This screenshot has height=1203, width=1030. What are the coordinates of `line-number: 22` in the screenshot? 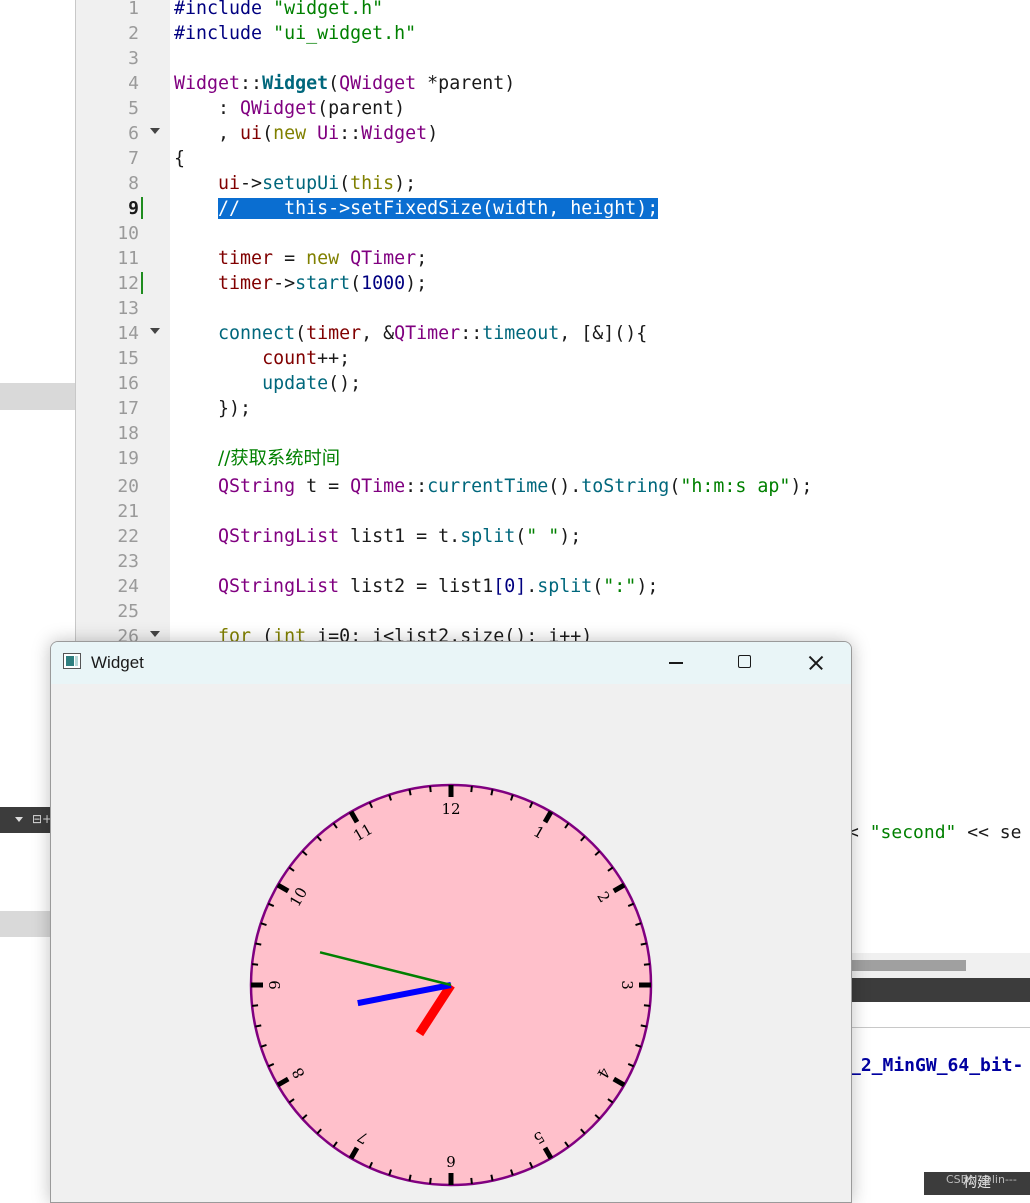 It's located at (128, 536).